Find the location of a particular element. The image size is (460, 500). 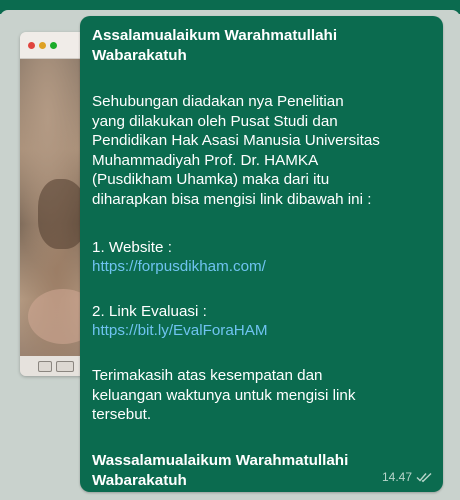

message-meta: 14.47 is located at coordinates (407, 477).